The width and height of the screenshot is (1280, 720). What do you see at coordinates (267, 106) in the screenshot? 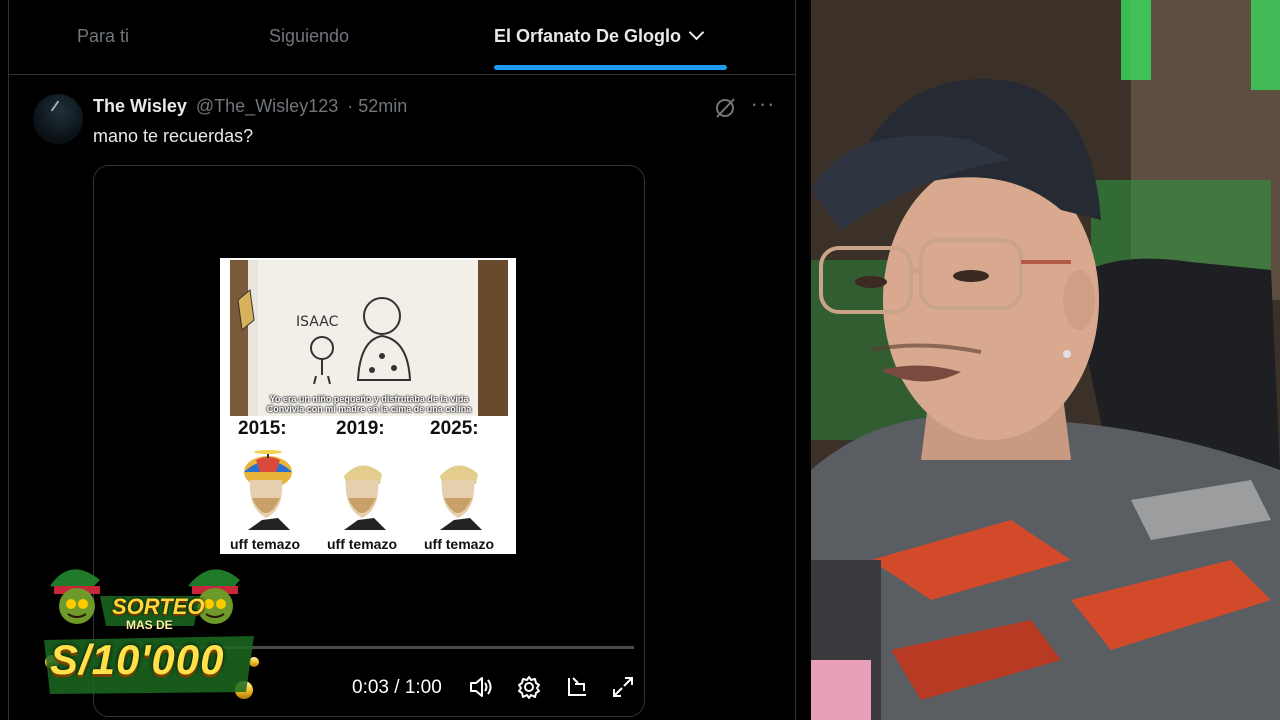
I see `handle: @The_Wisley123` at bounding box center [267, 106].